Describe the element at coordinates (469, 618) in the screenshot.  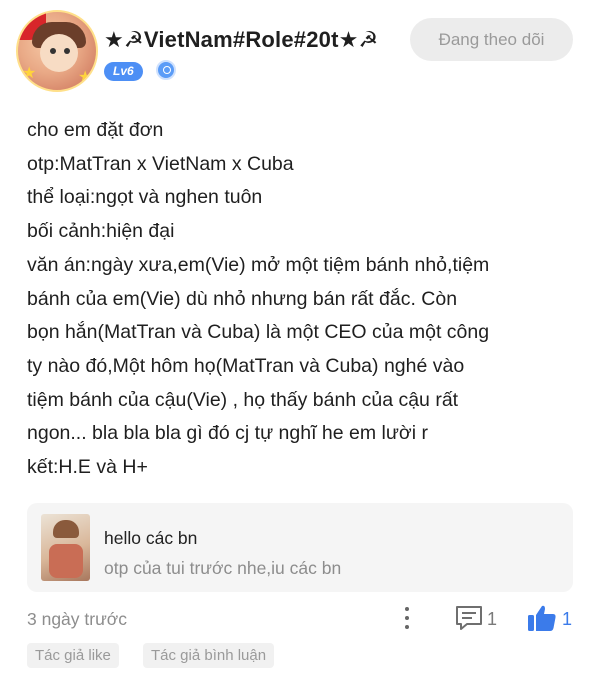
I see `comment-icon` at that location.